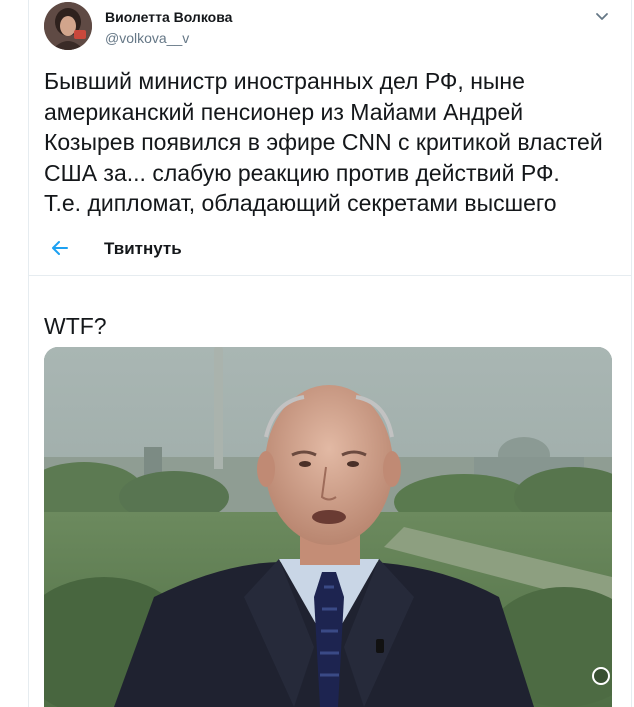 This screenshot has width=634, height=707. Describe the element at coordinates (330, 249) in the screenshot. I see `sticky-header: Твитнуть` at that location.